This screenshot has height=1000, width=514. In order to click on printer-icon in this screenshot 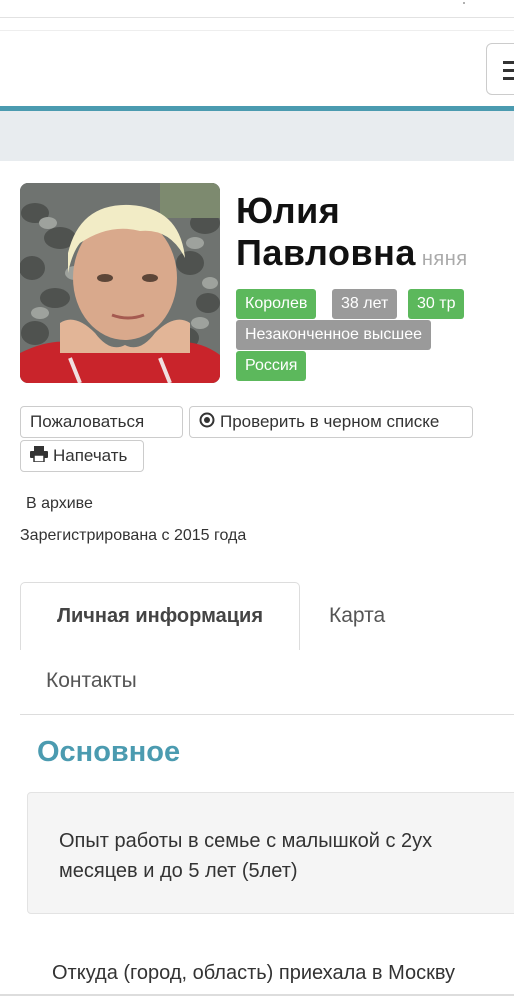, I will do `click(39, 457)`.